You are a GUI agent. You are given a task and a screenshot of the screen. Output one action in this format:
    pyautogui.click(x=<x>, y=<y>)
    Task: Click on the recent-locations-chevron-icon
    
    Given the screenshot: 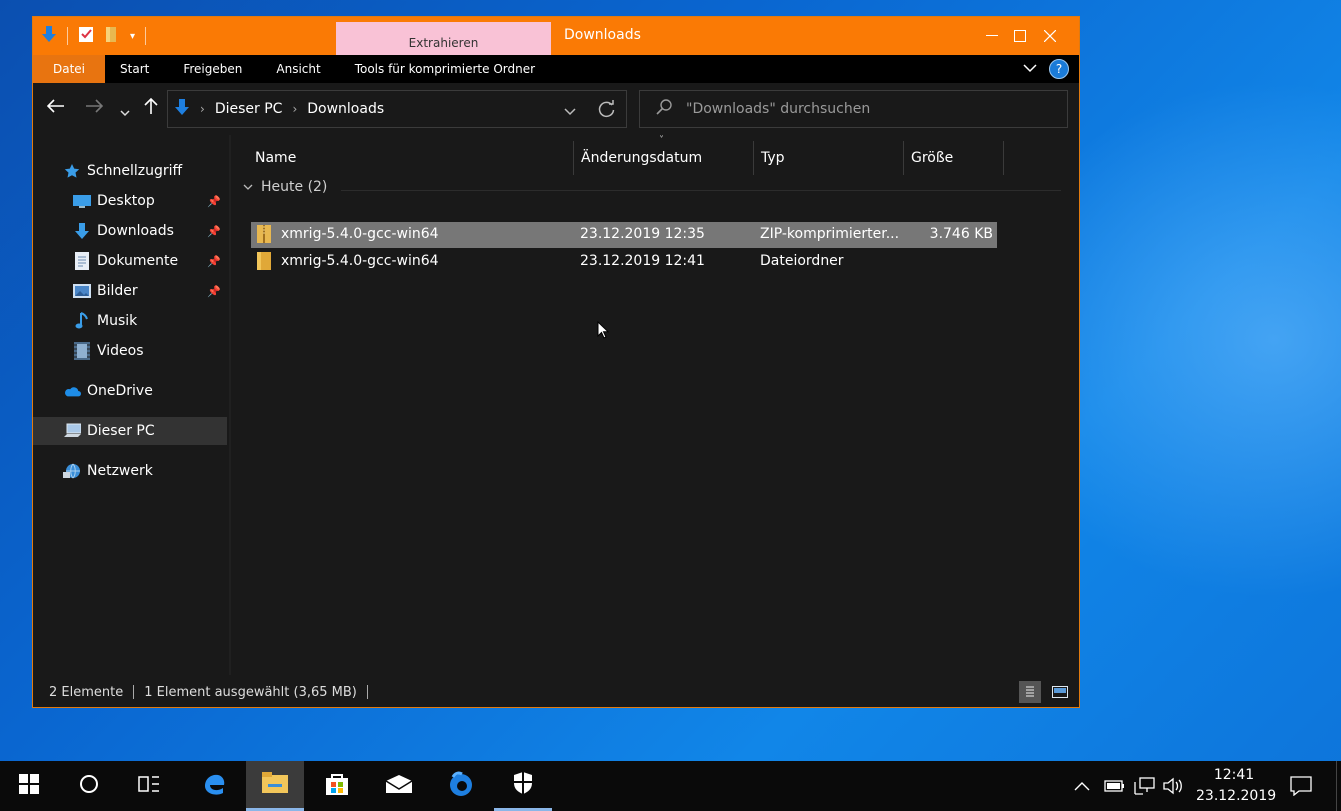 What is the action you would take?
    pyautogui.click(x=125, y=111)
    